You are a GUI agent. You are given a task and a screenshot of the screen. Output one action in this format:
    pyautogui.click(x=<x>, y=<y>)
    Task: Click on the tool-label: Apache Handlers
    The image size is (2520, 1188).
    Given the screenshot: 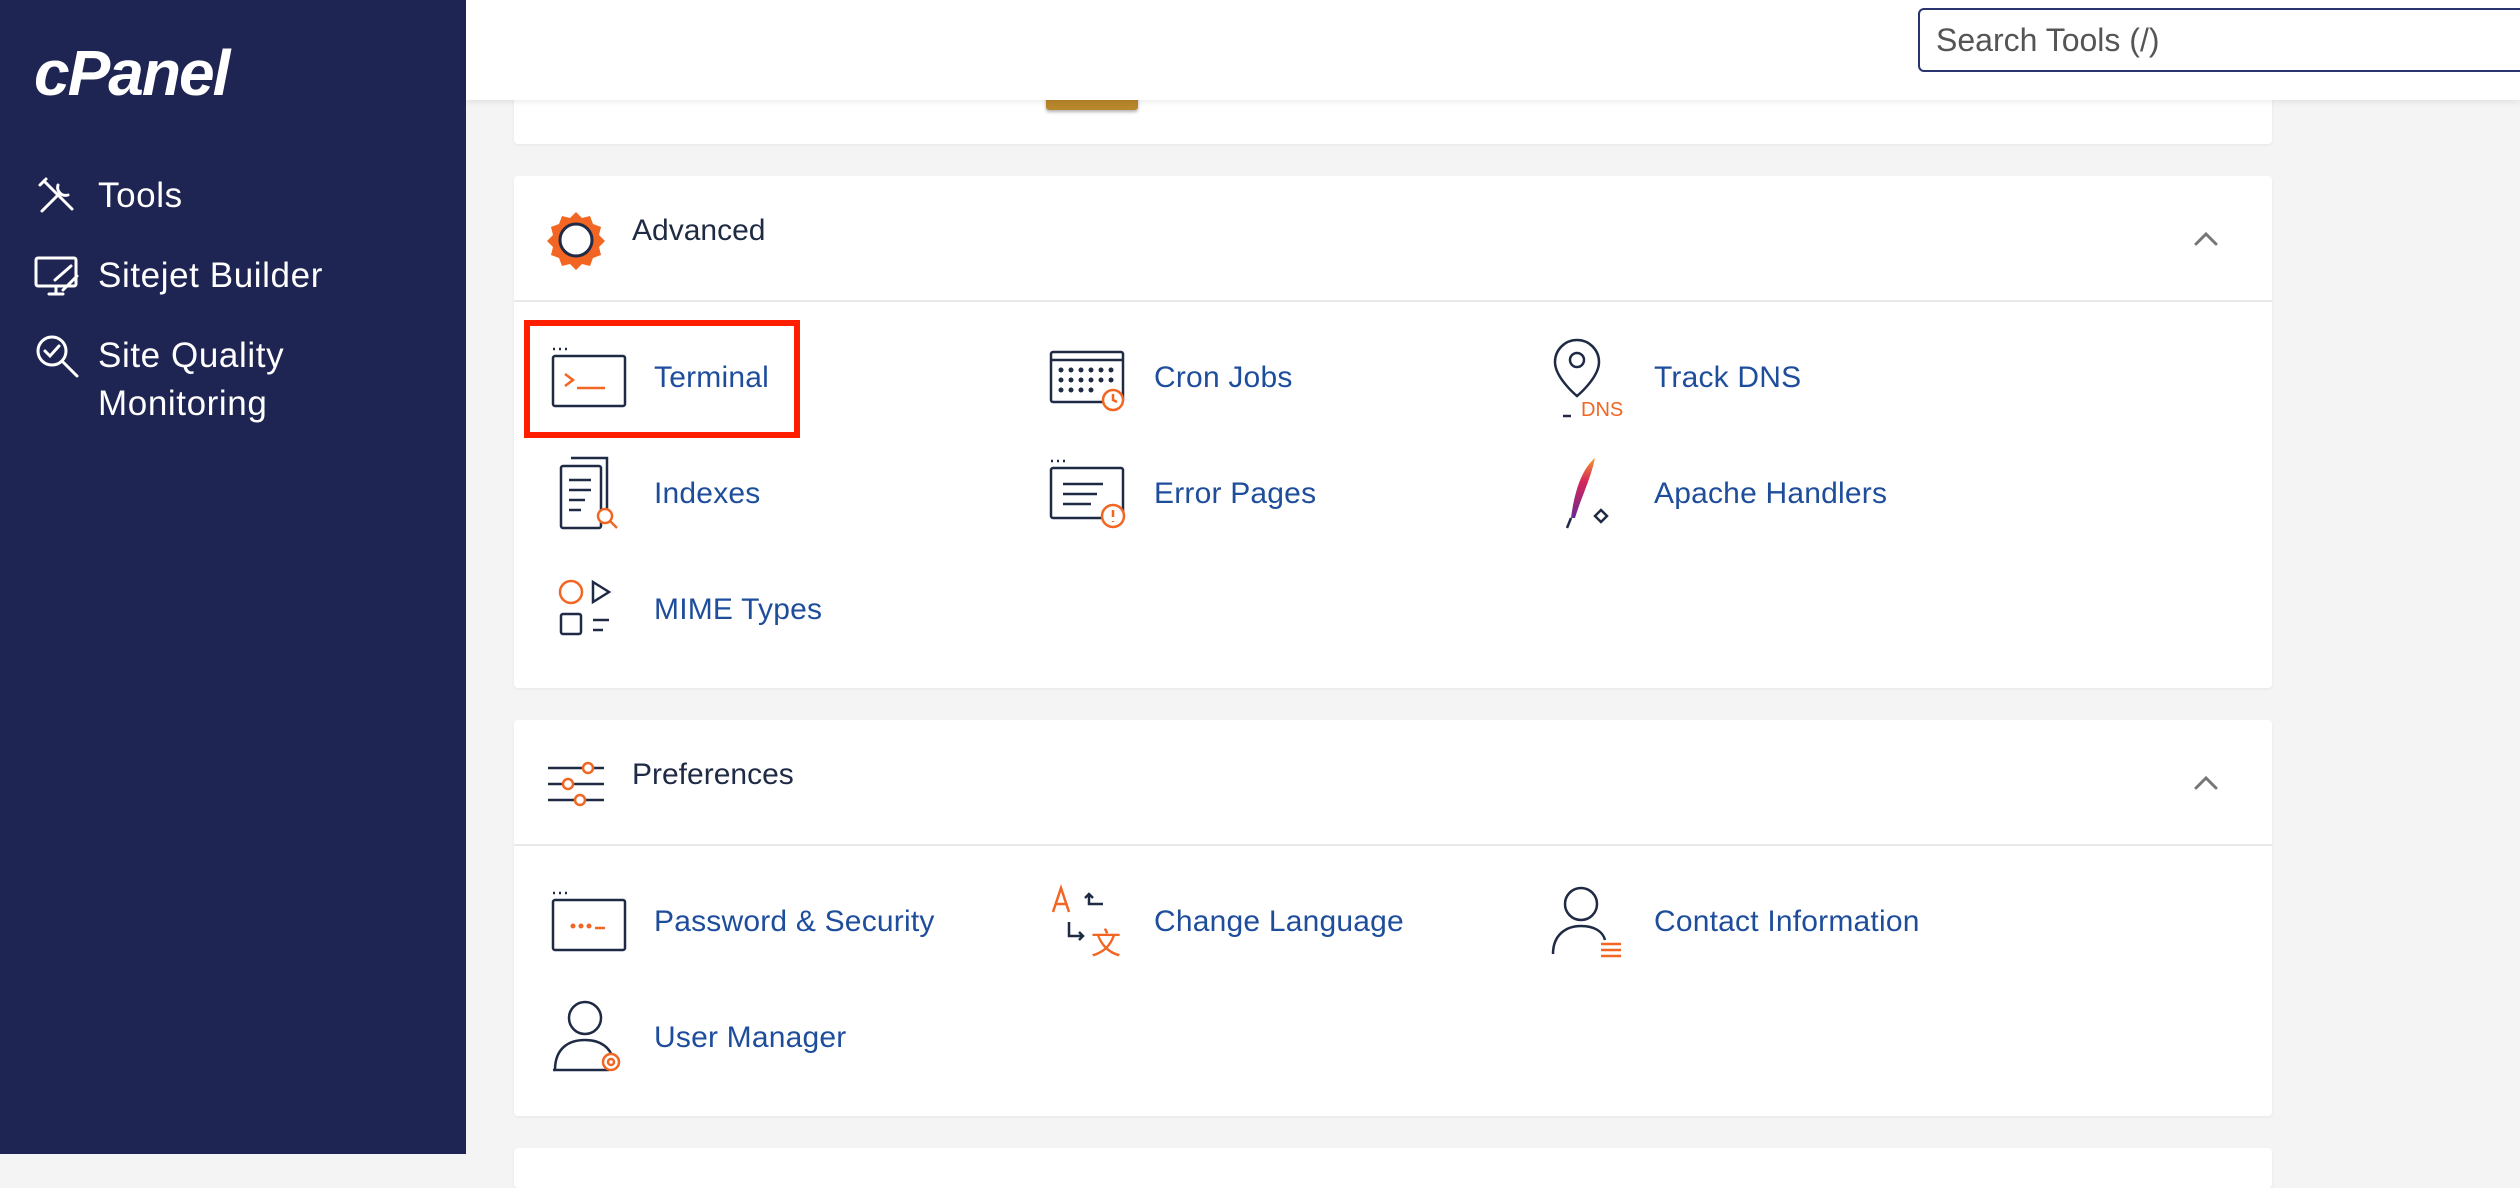 What is the action you would take?
    pyautogui.click(x=1771, y=493)
    